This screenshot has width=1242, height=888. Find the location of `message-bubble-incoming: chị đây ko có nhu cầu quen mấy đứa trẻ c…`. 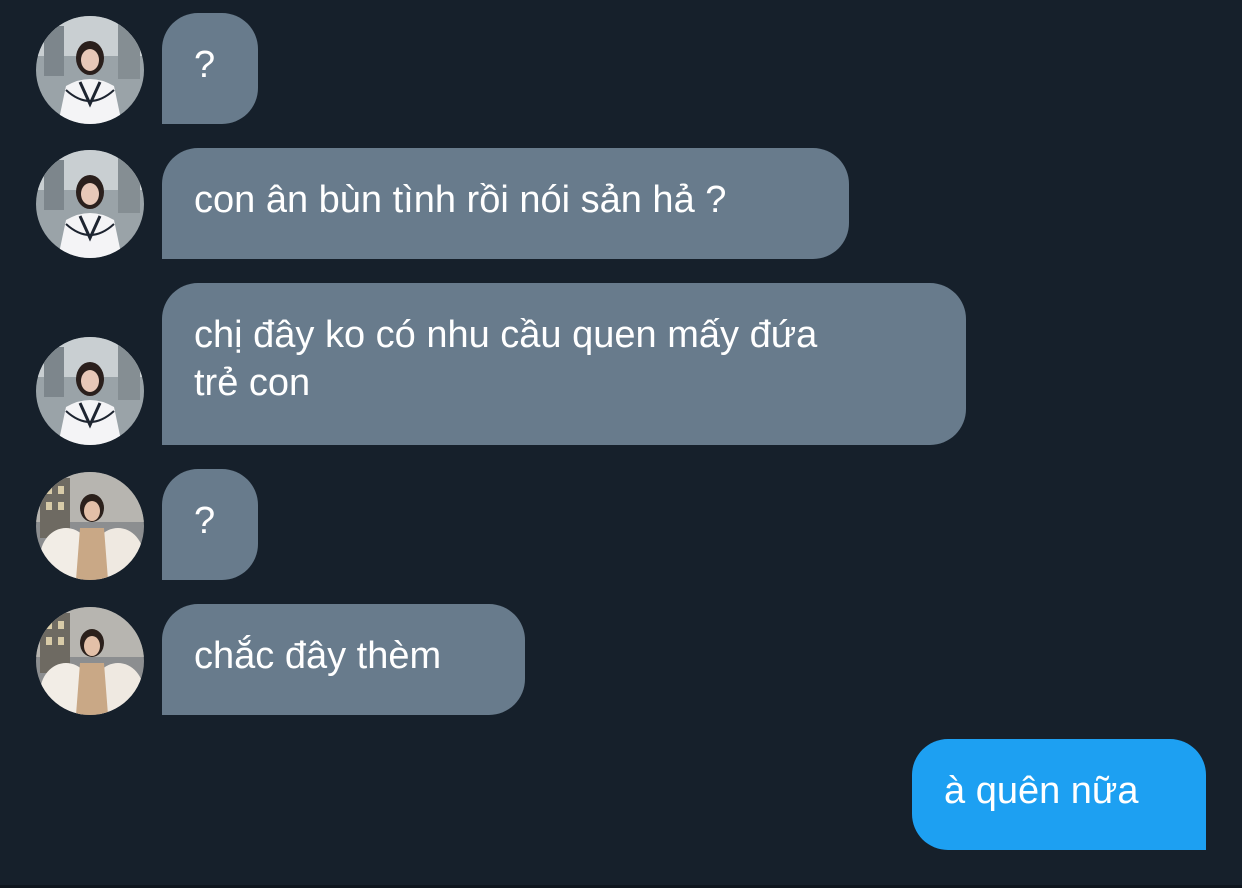

message-bubble-incoming: chị đây ko có nhu cầu quen mấy đứa trẻ c… is located at coordinates (564, 364).